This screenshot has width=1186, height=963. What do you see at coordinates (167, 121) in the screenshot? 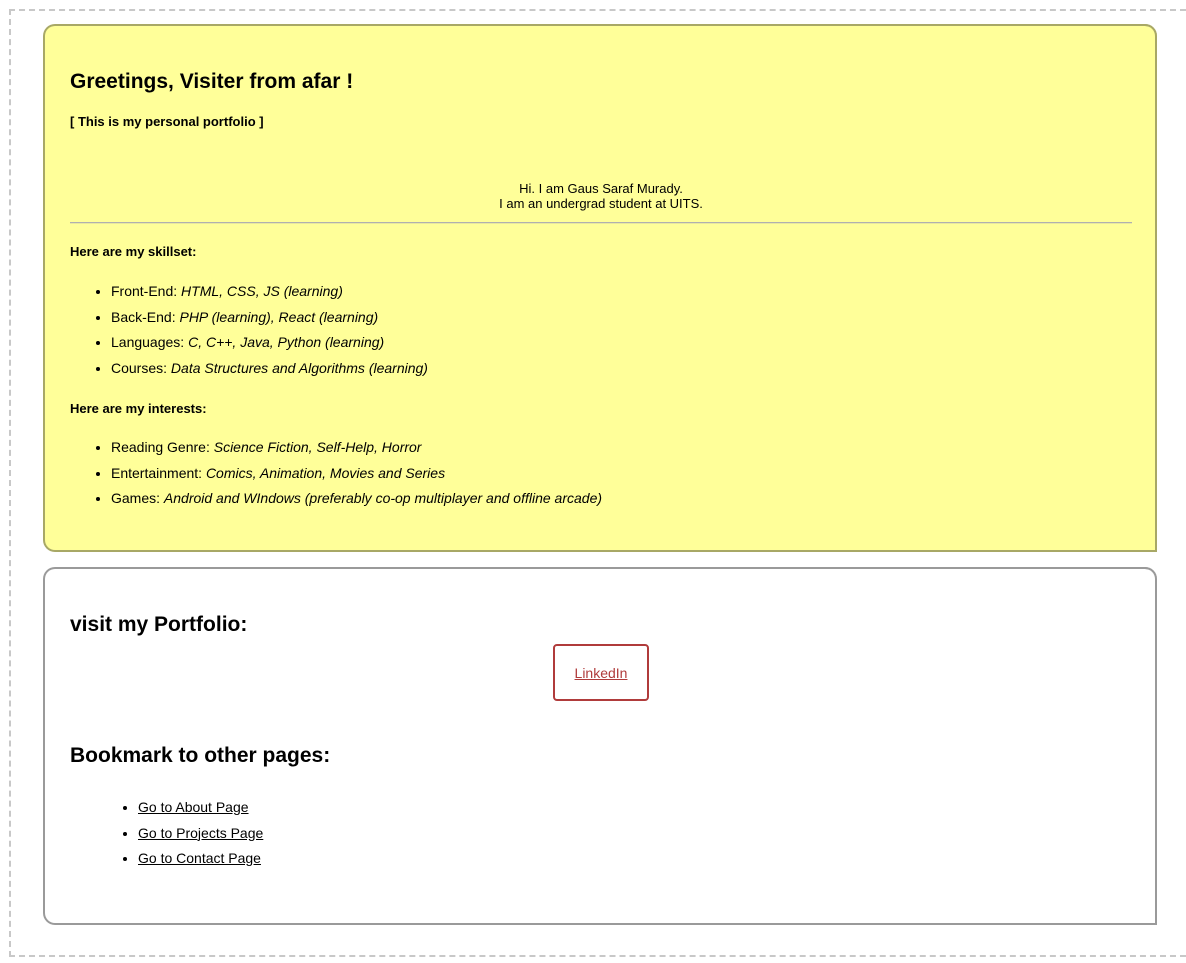
I see `portfolio-subtitle: [ This is my personal portfolio ]` at bounding box center [167, 121].